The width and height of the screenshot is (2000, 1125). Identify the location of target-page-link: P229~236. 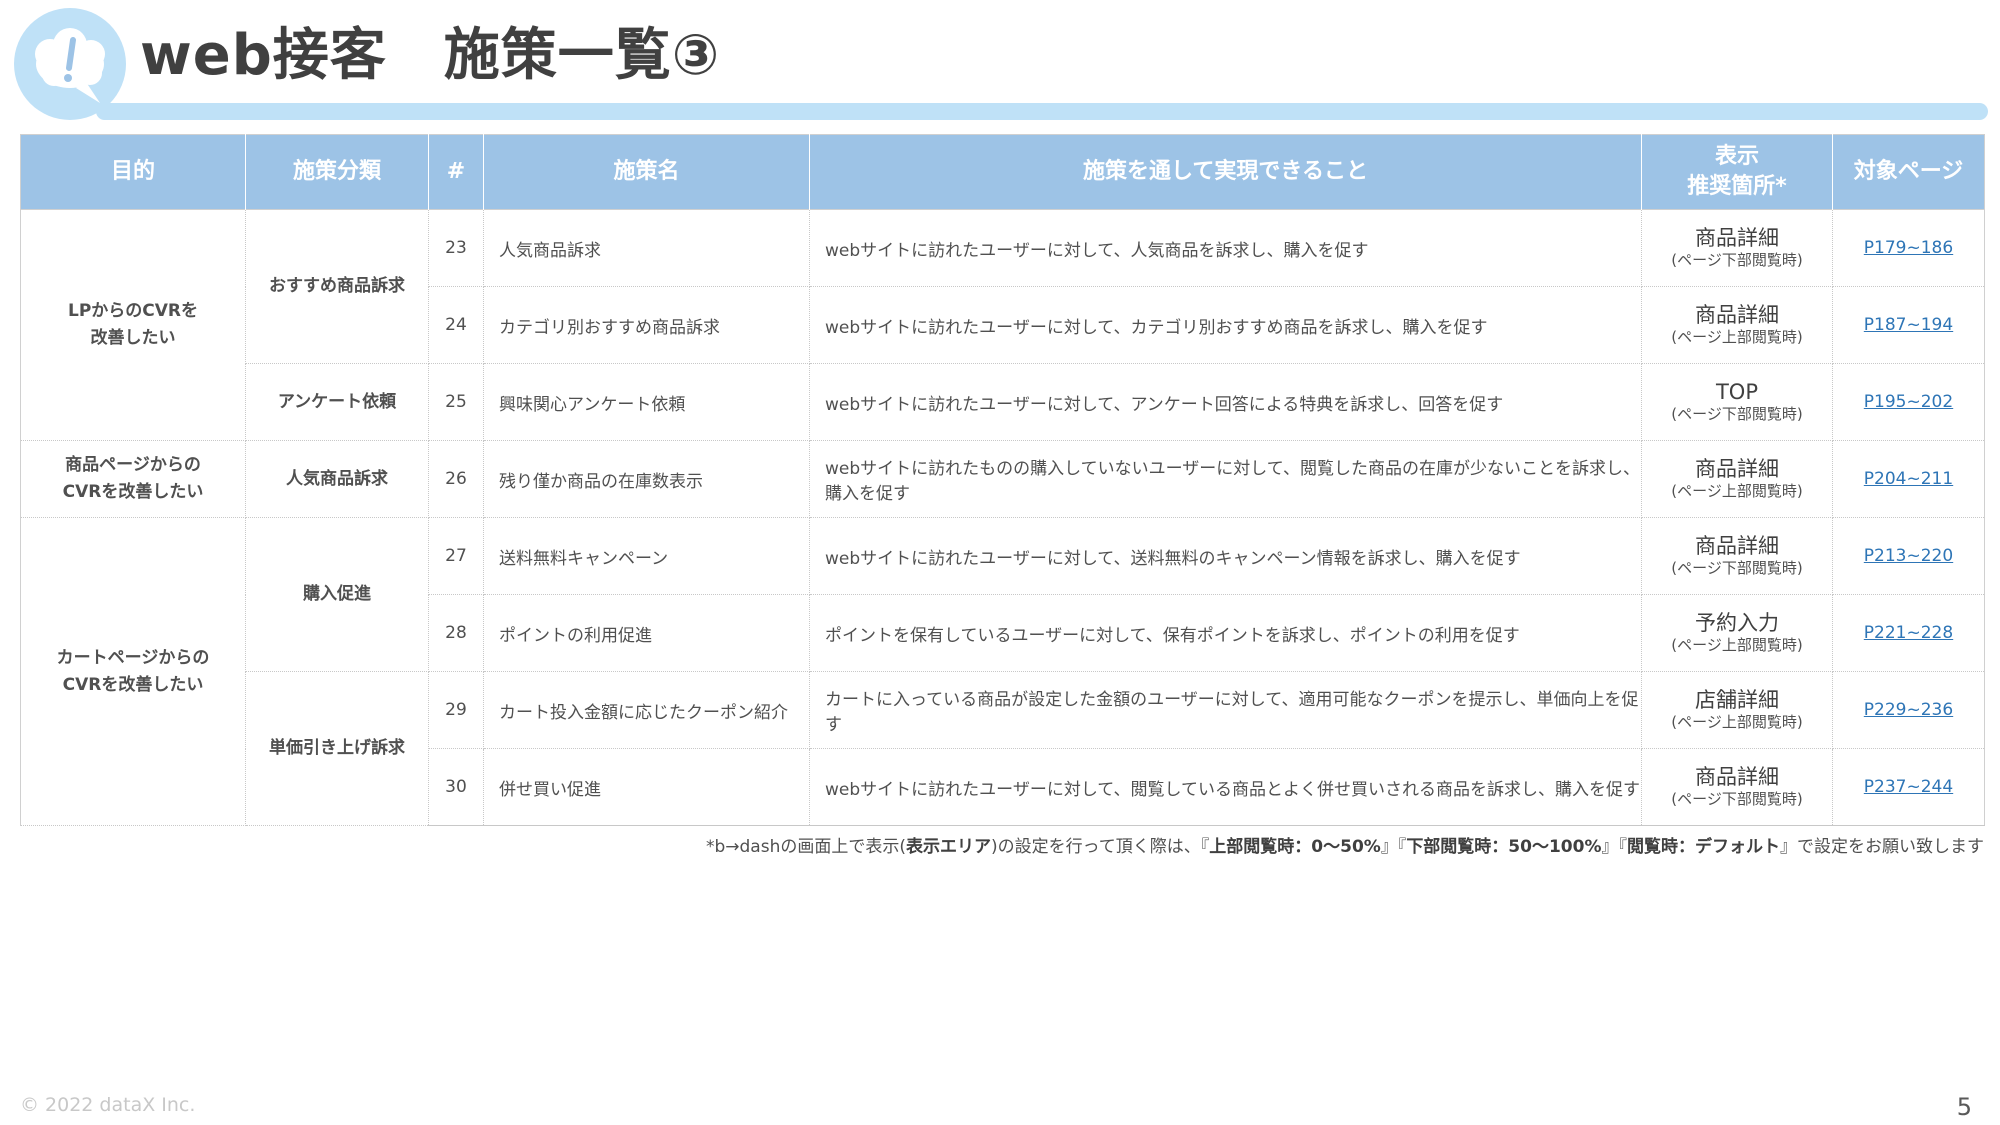
(1908, 710).